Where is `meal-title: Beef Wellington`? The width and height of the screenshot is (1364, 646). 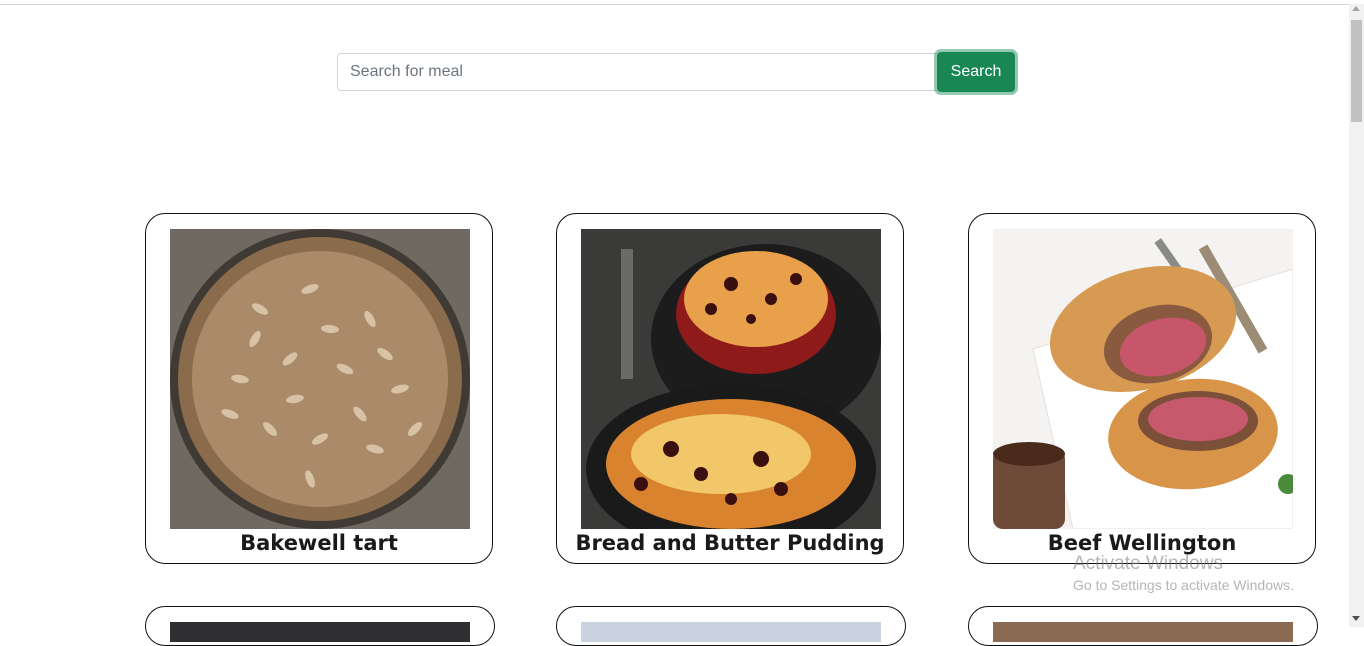 meal-title: Beef Wellington is located at coordinates (1142, 543).